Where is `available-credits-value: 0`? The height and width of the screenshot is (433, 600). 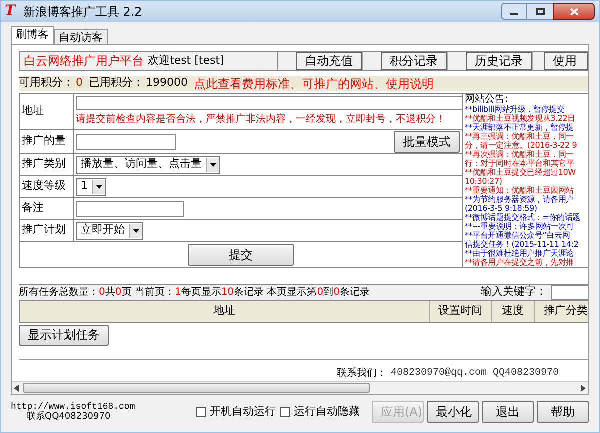
available-credits-value: 0 is located at coordinates (79, 83).